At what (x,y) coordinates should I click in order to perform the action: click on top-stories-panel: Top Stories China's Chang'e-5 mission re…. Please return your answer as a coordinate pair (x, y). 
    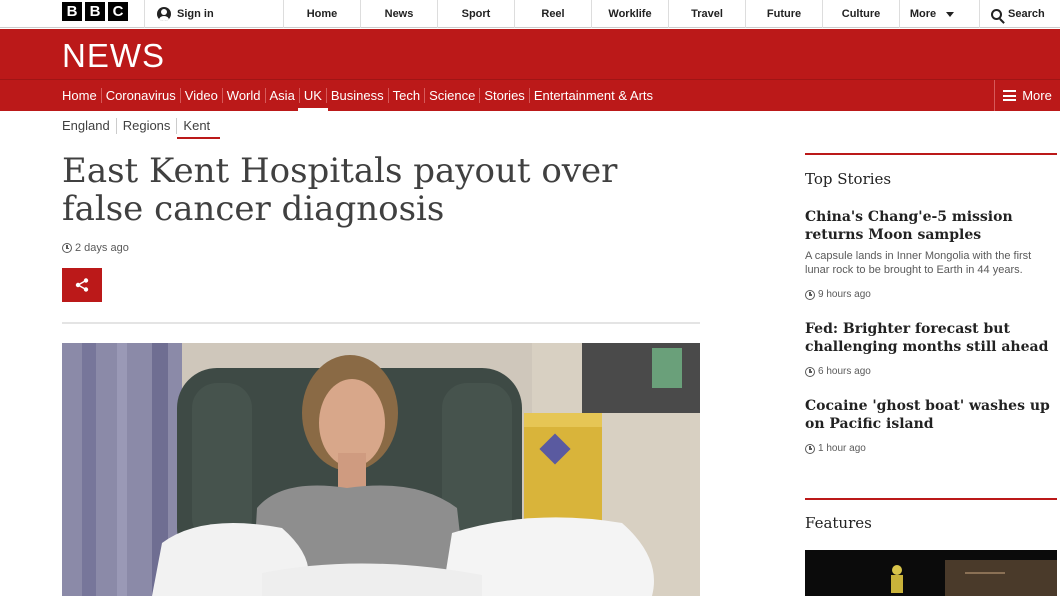
    Looking at the image, I should click on (931, 303).